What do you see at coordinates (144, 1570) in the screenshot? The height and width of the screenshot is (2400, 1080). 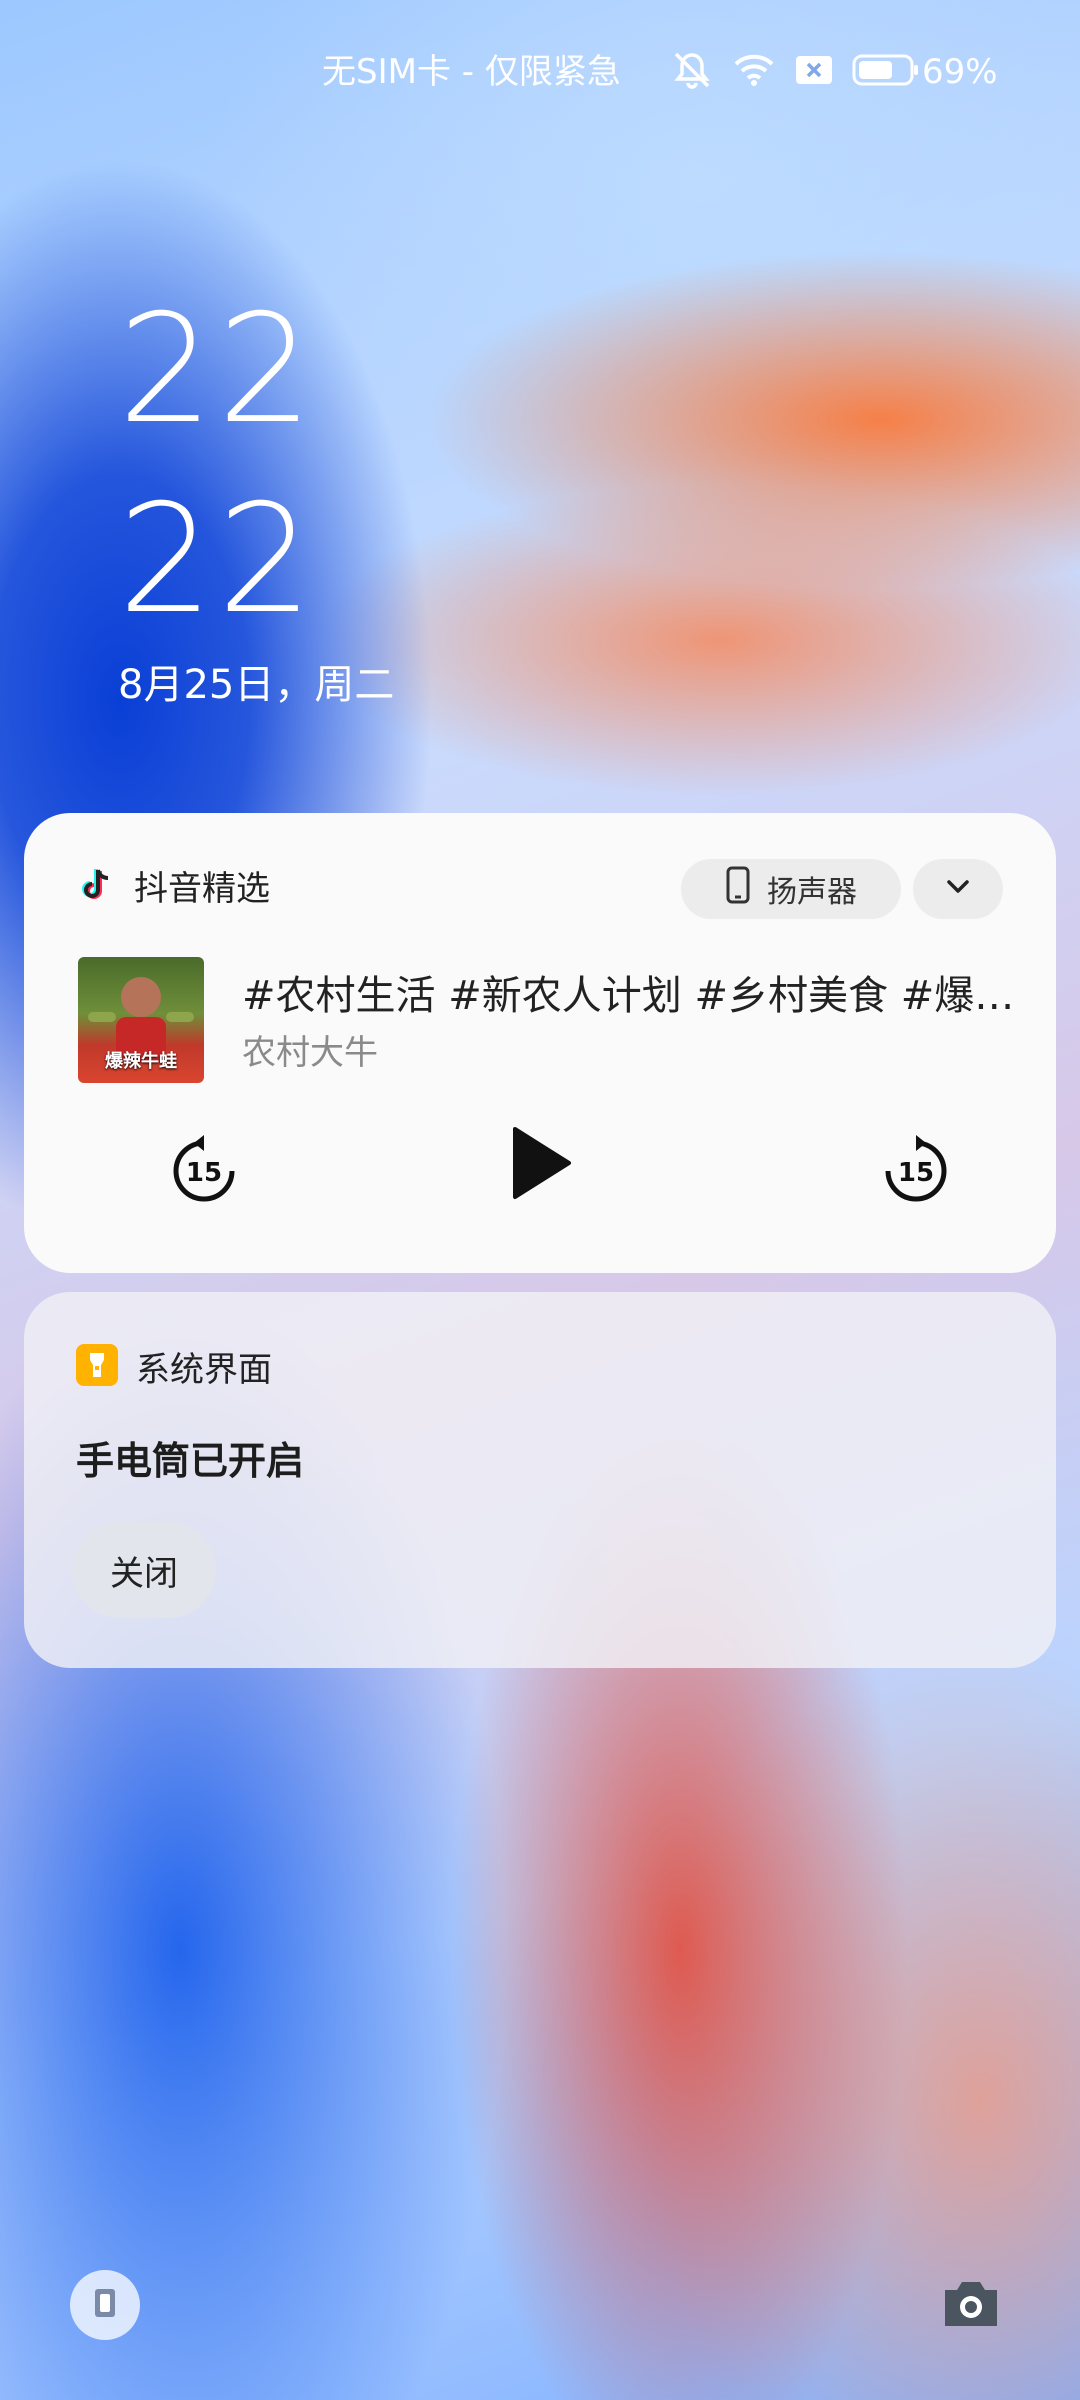 I see `close-flashlight-button: 关闭` at bounding box center [144, 1570].